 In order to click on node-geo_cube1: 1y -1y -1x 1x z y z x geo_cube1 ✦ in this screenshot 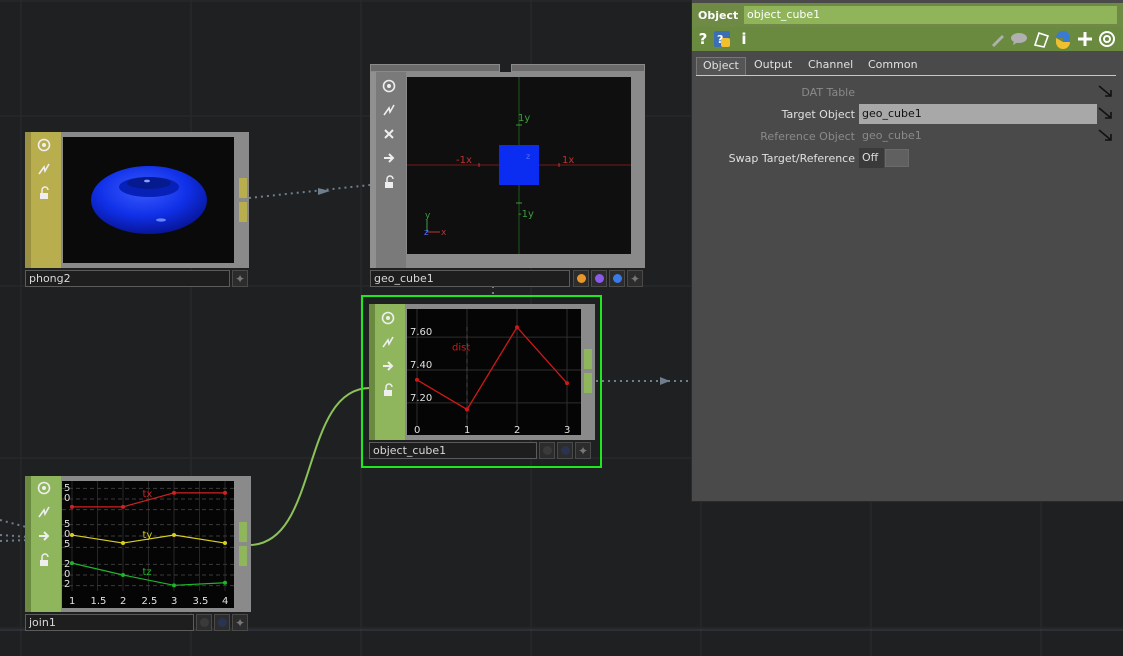, I will do `click(507, 175)`.